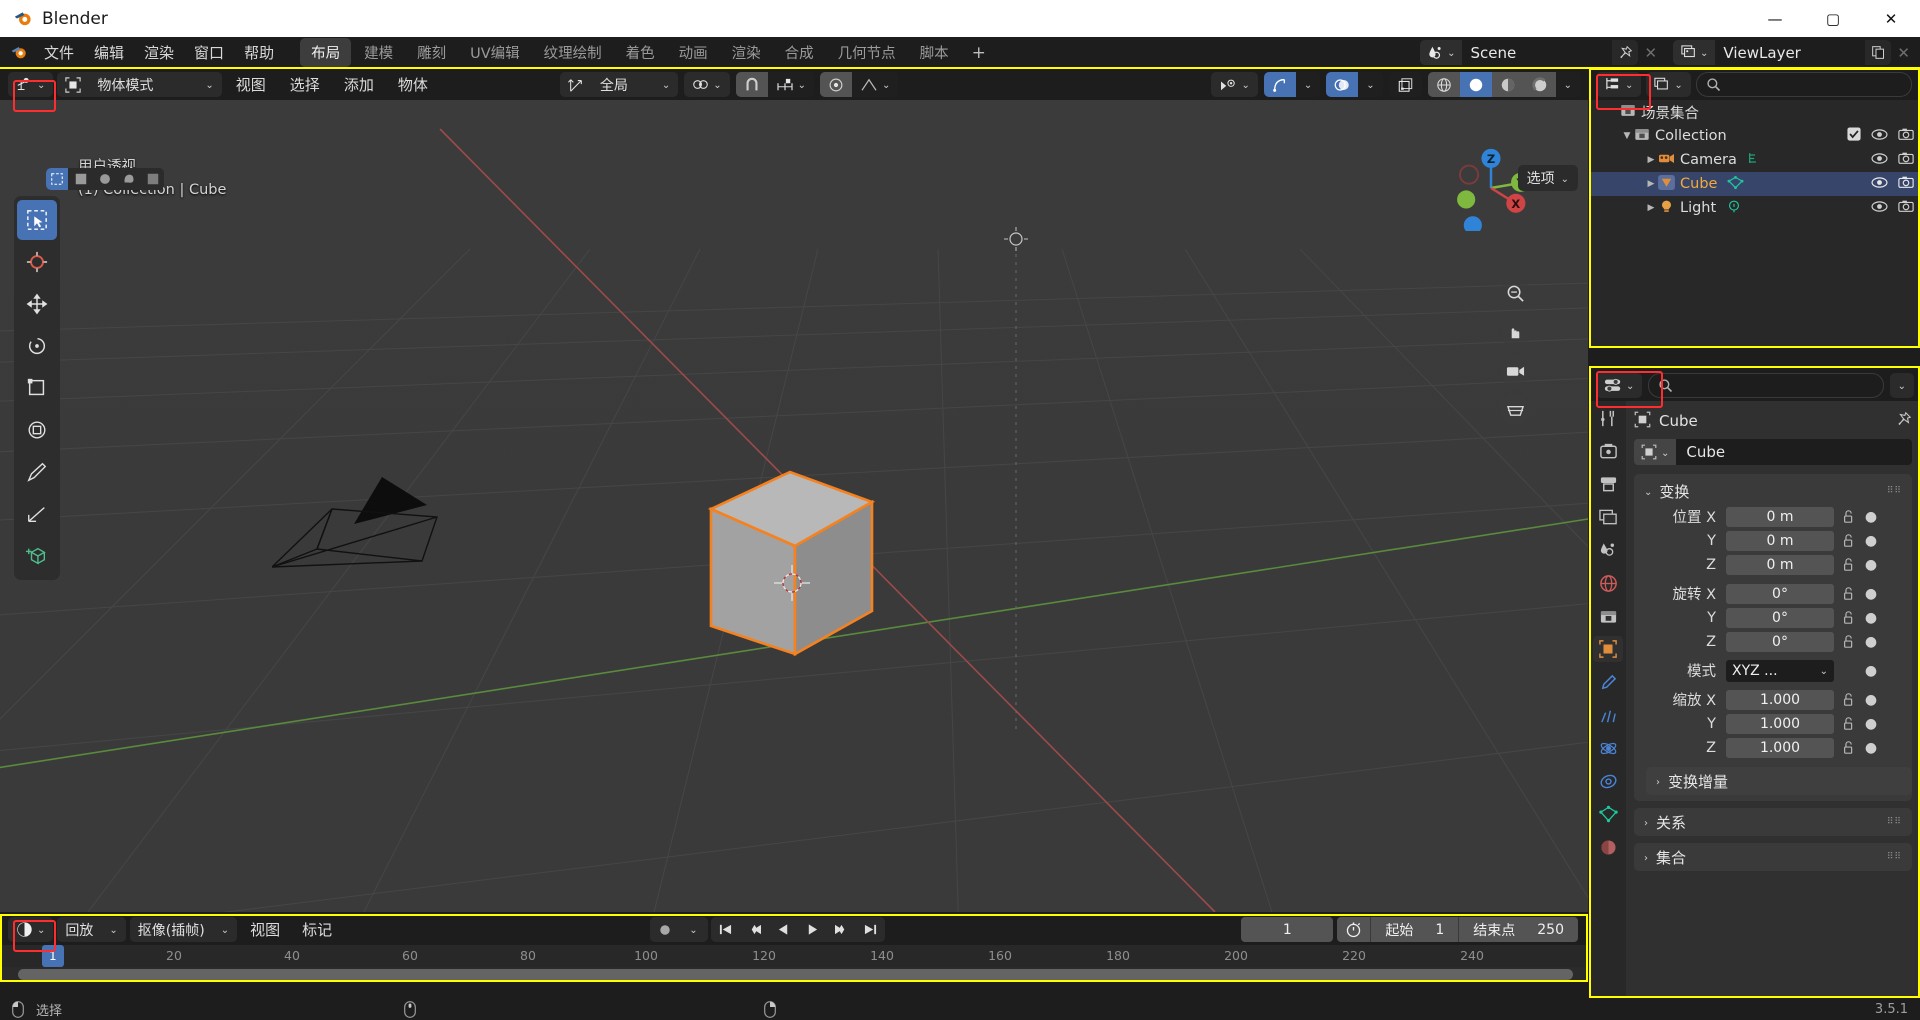 This screenshot has height=1020, width=1920. Describe the element at coordinates (693, 52) in the screenshot. I see `tab-animation: 动画` at that location.